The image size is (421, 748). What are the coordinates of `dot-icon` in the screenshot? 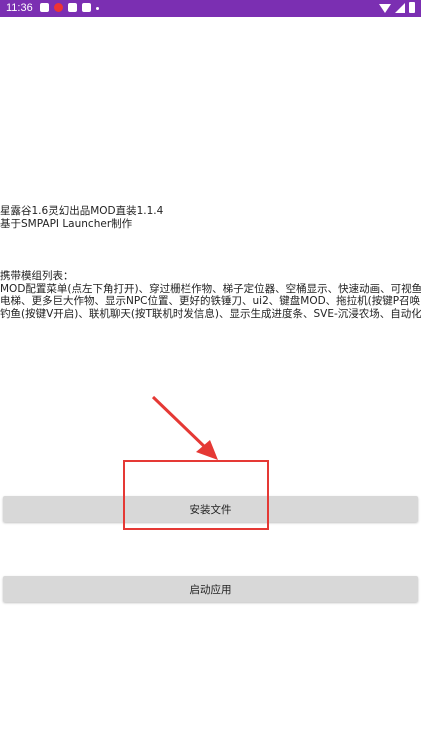 It's located at (97, 8).